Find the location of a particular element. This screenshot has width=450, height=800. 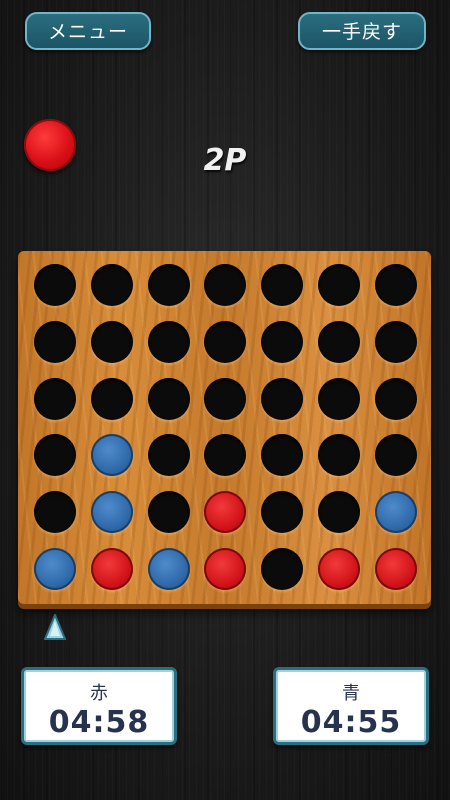

blue-timer-label: 青 is located at coordinates (351, 693).